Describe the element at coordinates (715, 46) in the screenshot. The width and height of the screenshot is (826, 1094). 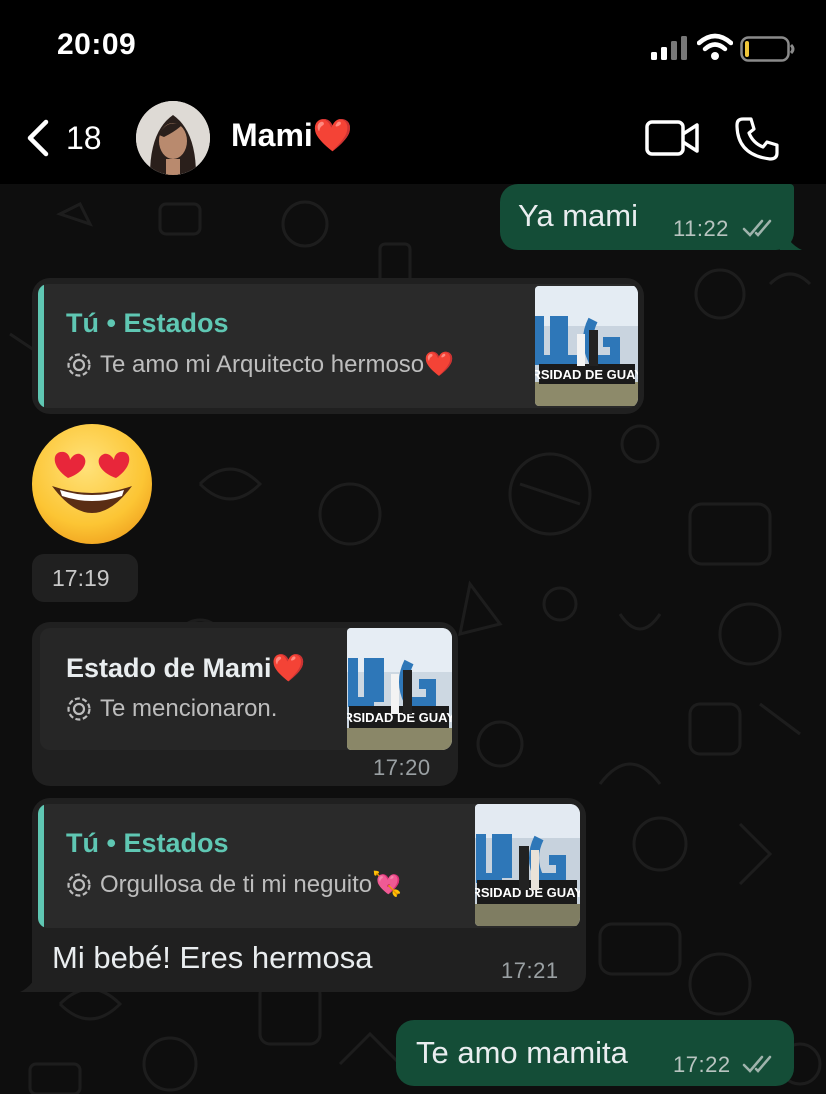
I see `wifi-icon` at that location.